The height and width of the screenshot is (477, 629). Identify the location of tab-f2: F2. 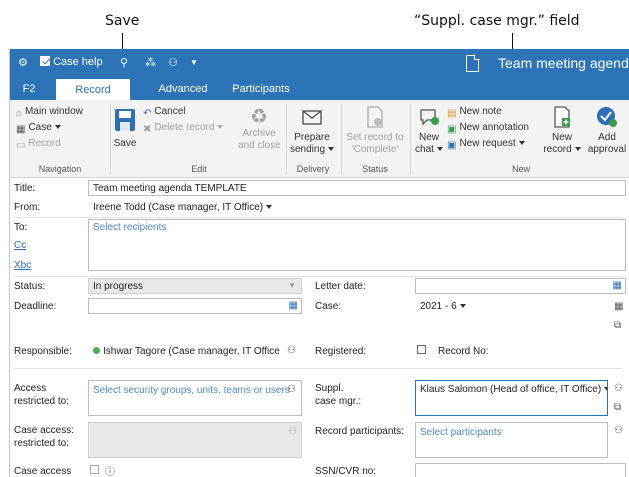
(29, 89).